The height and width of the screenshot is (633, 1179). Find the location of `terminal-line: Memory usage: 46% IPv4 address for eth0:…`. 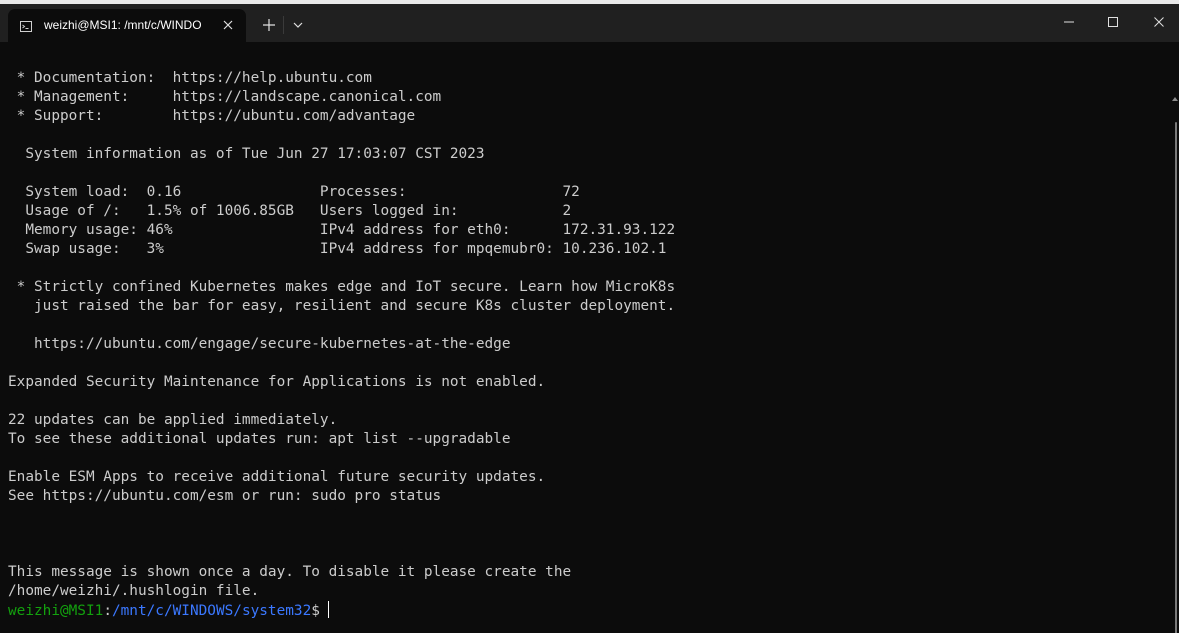

terminal-line: Memory usage: 46% IPv4 address for eth0:… is located at coordinates (342, 230).